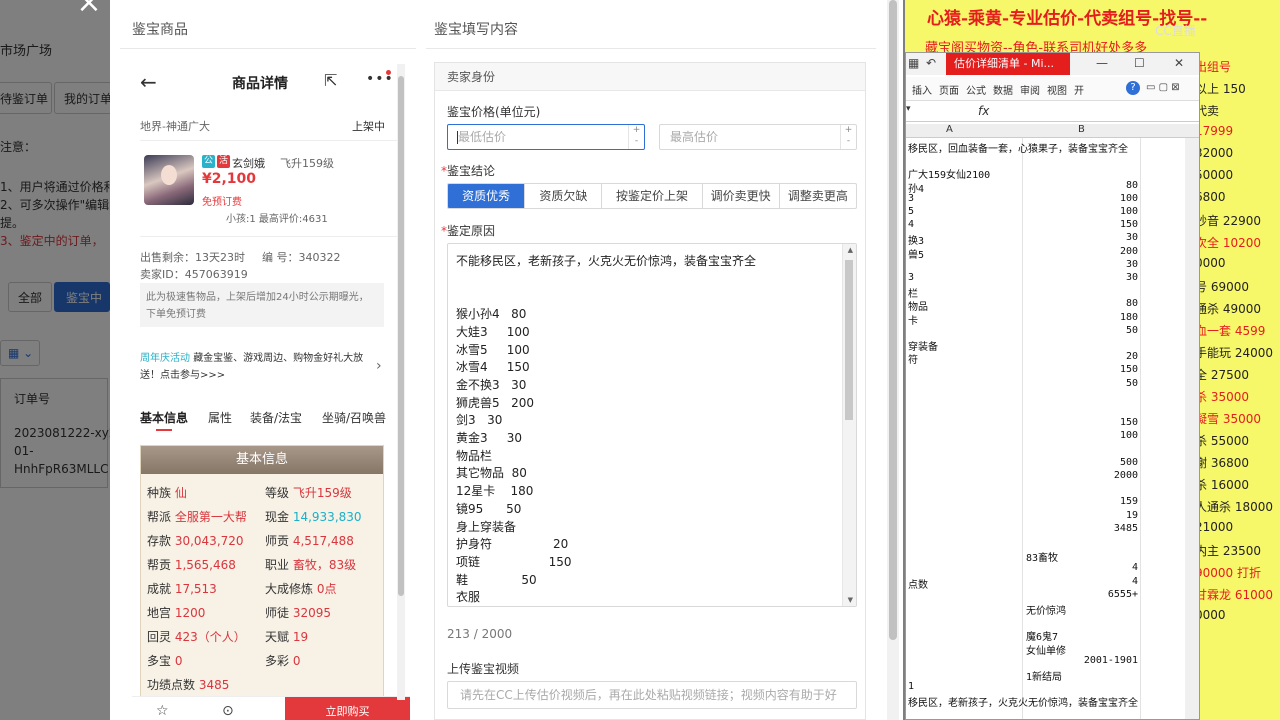 This screenshot has width=1280, height=720. I want to click on info-row: 回灵 423（个人）, so click(196, 636).